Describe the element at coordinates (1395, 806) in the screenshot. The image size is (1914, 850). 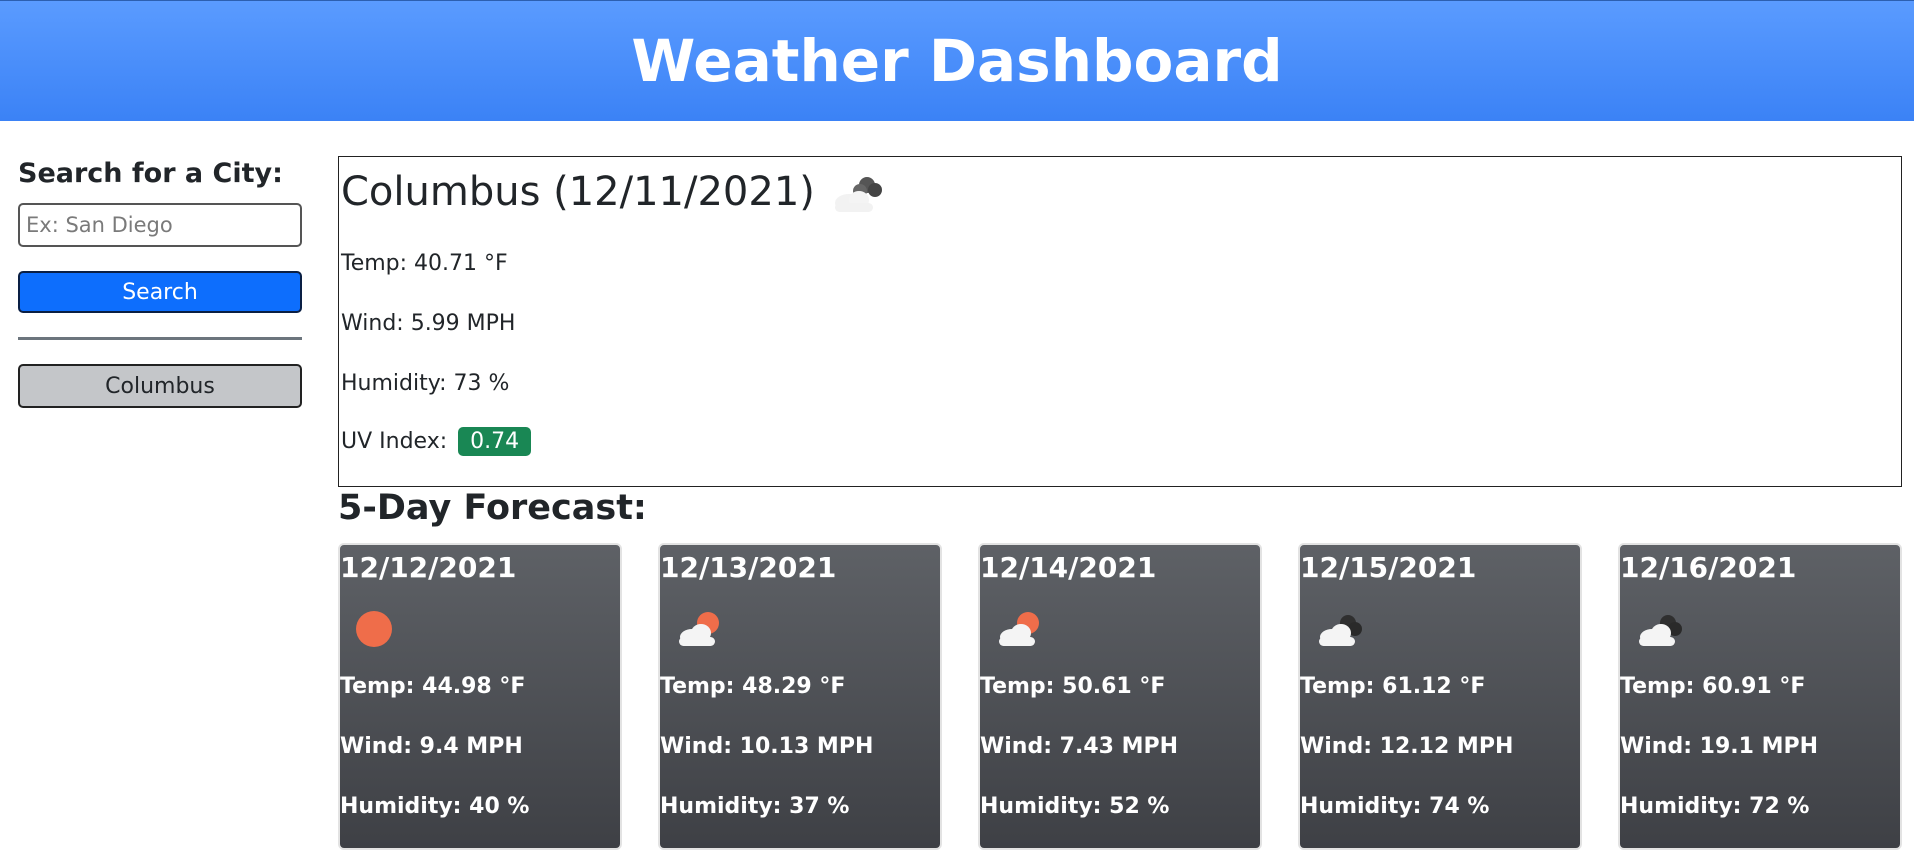
I see `forecast-humidity: Humidity: 74 %` at that location.